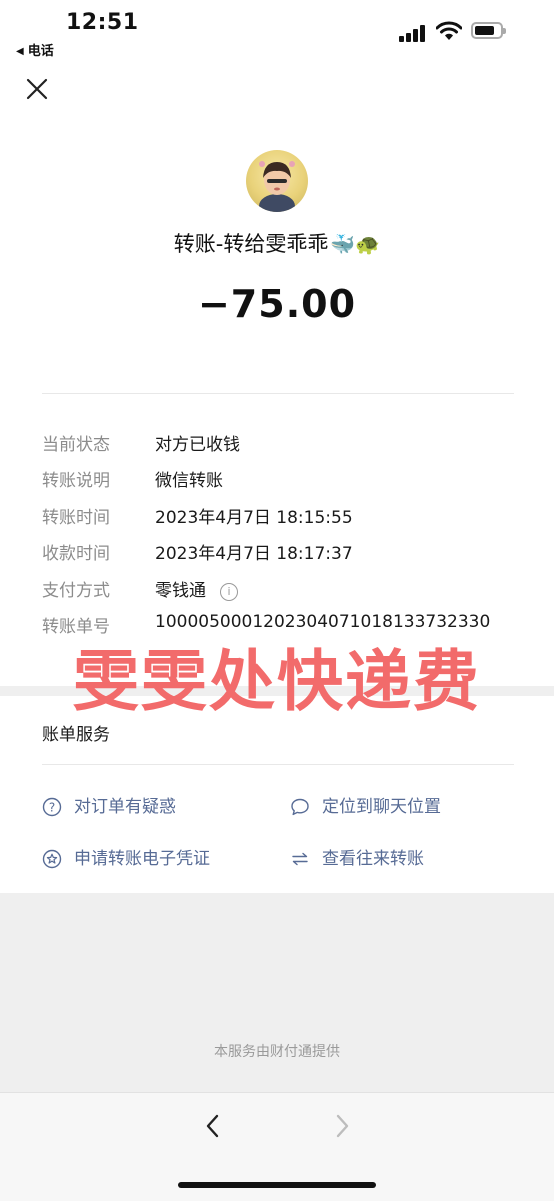 The height and width of the screenshot is (1201, 554). I want to click on question-circle-icon: ?, so click(52, 807).